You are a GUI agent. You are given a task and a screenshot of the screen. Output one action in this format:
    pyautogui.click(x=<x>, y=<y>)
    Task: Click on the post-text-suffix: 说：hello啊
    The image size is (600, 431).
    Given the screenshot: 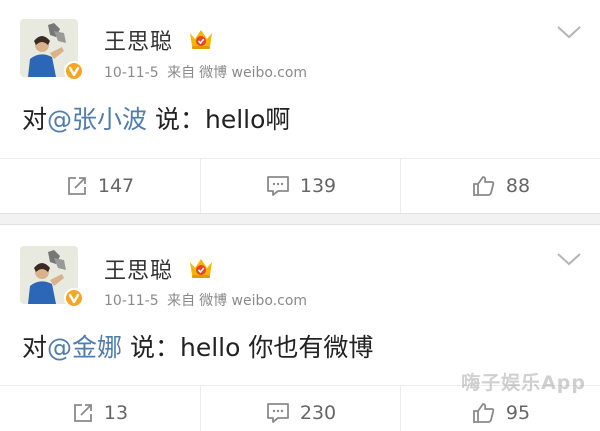 What is the action you would take?
    pyautogui.click(x=219, y=119)
    